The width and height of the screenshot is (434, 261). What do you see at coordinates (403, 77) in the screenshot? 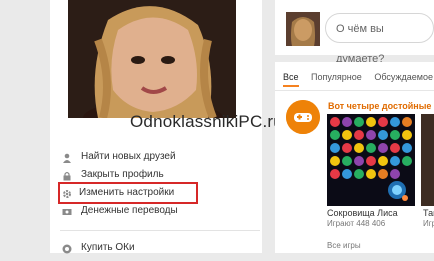
I see `tab-discussed: Обсуждаемое` at bounding box center [403, 77].